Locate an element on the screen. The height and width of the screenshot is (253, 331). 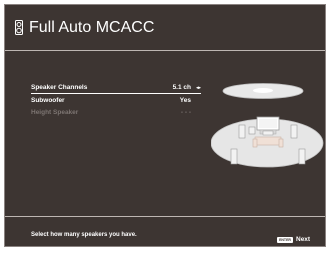
footer-divider is located at coordinates (165, 216).